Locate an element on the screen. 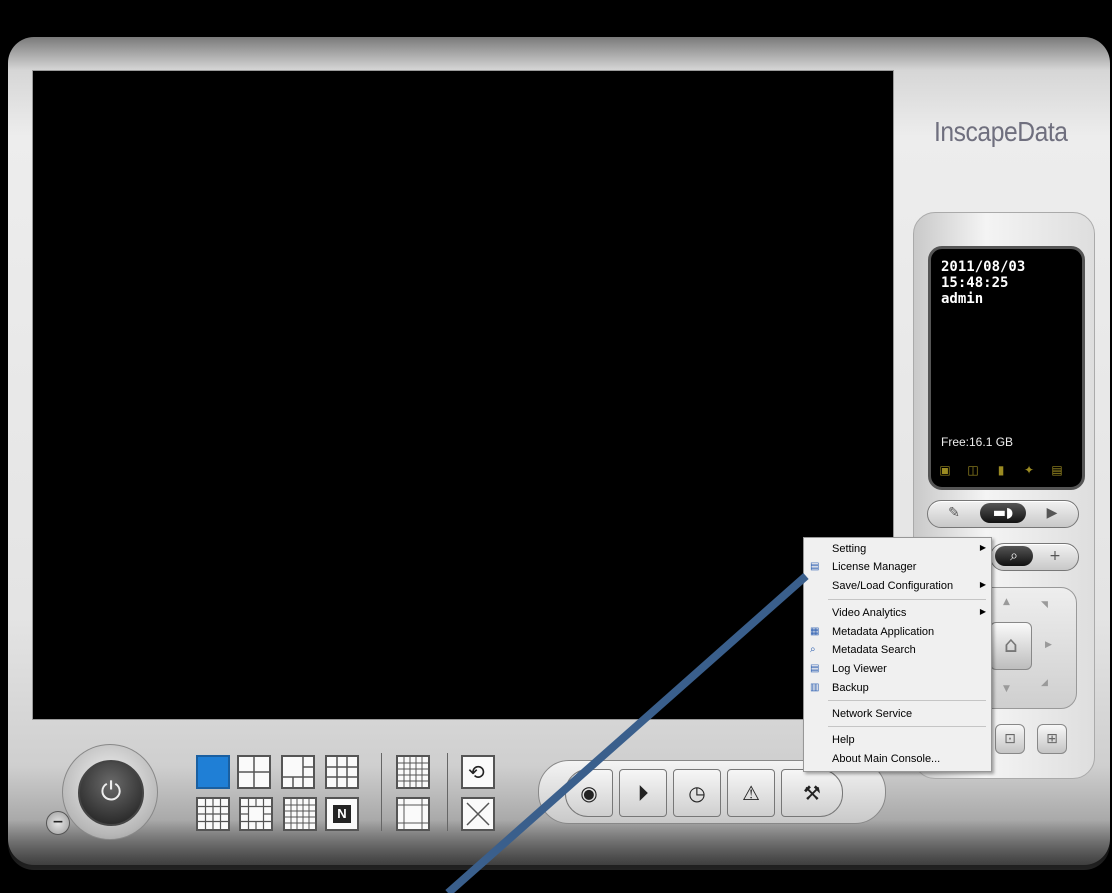 This screenshot has width=1112, height=893. menu-item-license-manager: ▤ License Manager is located at coordinates (897, 567).